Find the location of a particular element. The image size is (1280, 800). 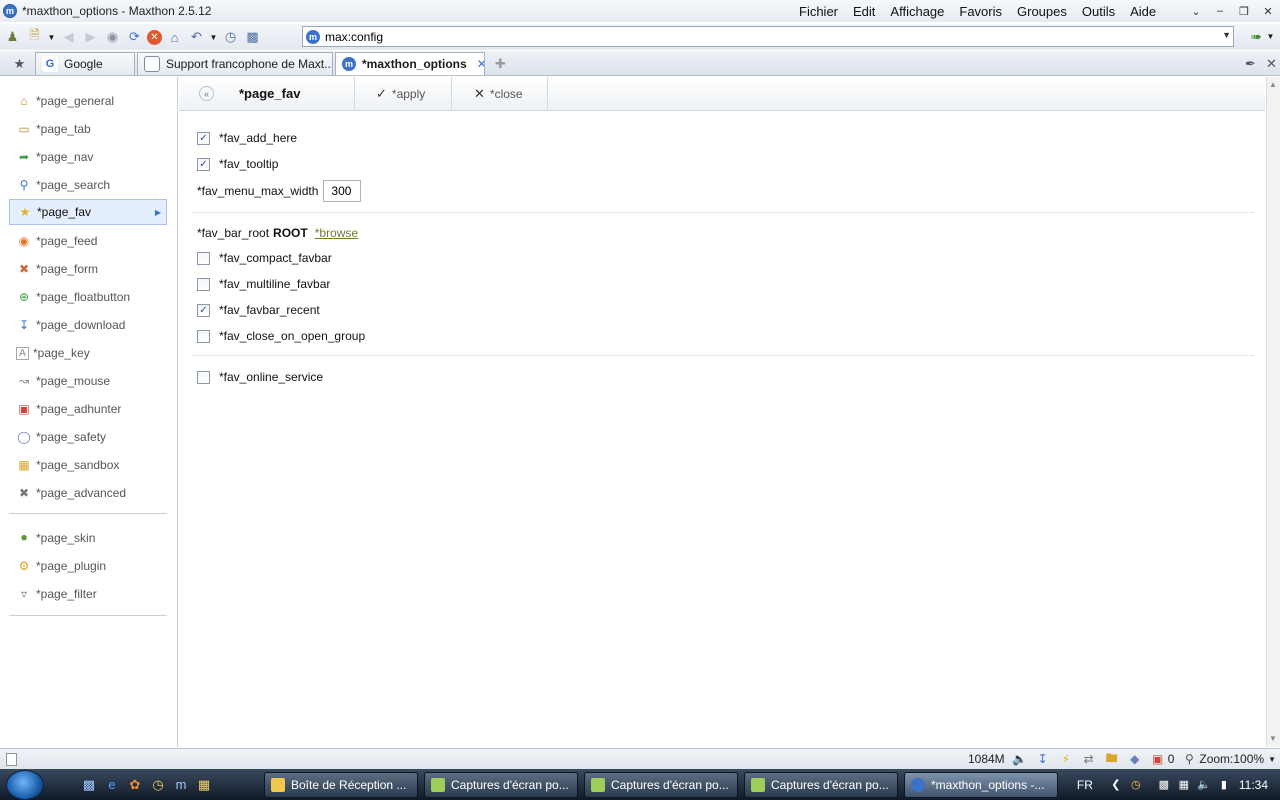

close-tab-icon: ✕ is located at coordinates (1271, 63).